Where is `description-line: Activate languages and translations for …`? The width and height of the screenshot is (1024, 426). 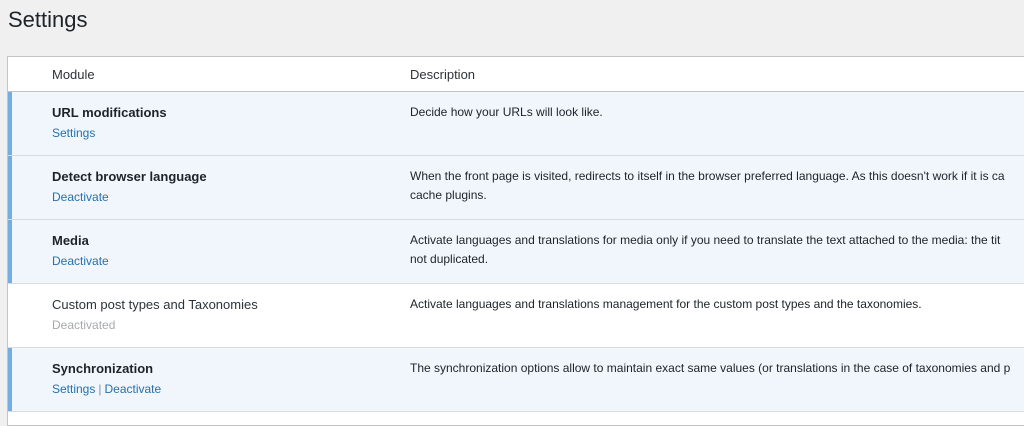
description-line: Activate languages and translations for … is located at coordinates (705, 240).